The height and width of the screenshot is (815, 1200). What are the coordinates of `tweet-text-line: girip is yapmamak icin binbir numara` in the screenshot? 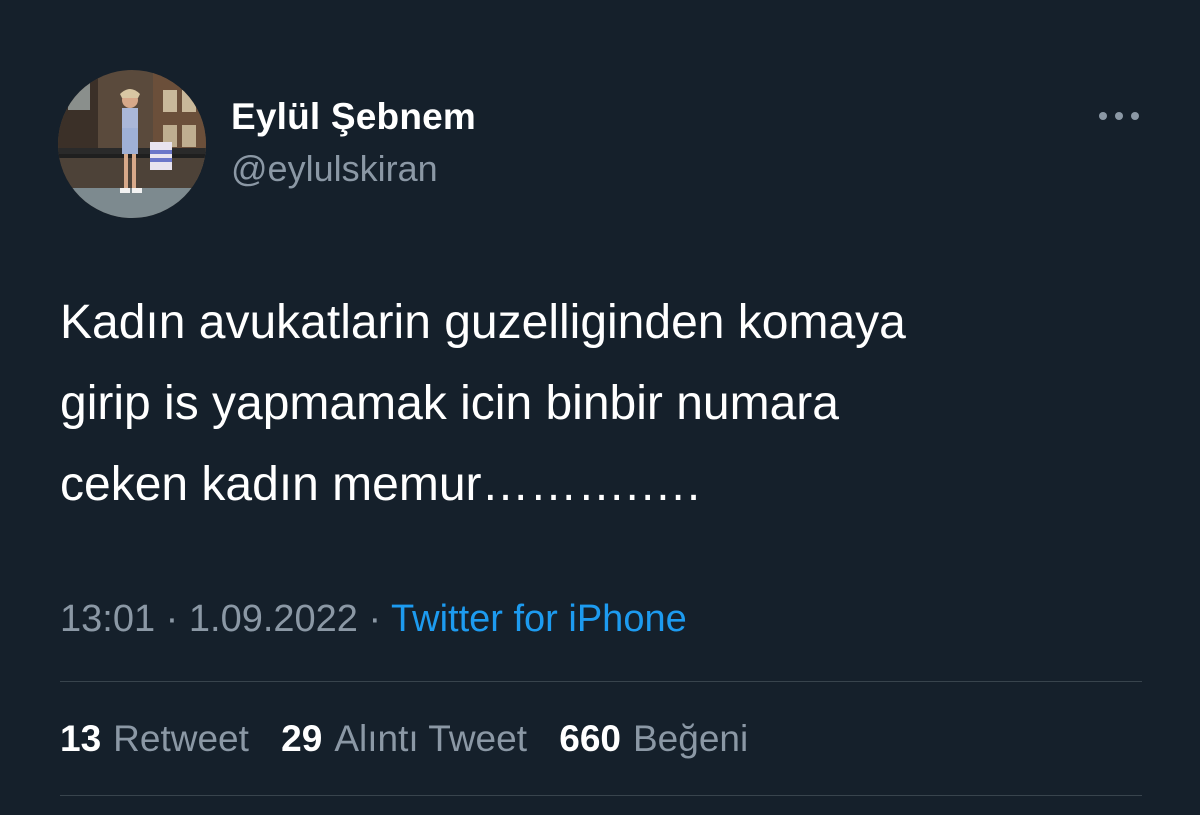 It's located at (449, 403).